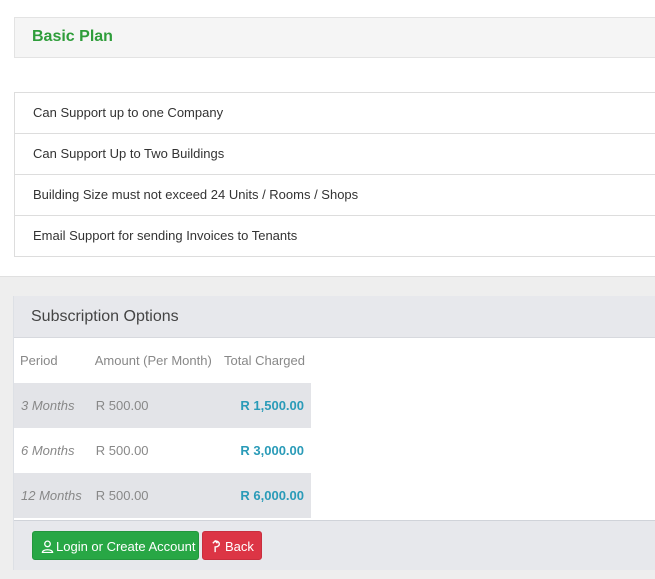 The height and width of the screenshot is (579, 655). What do you see at coordinates (335, 113) in the screenshot?
I see `feature-item: Can Support up to one Company` at bounding box center [335, 113].